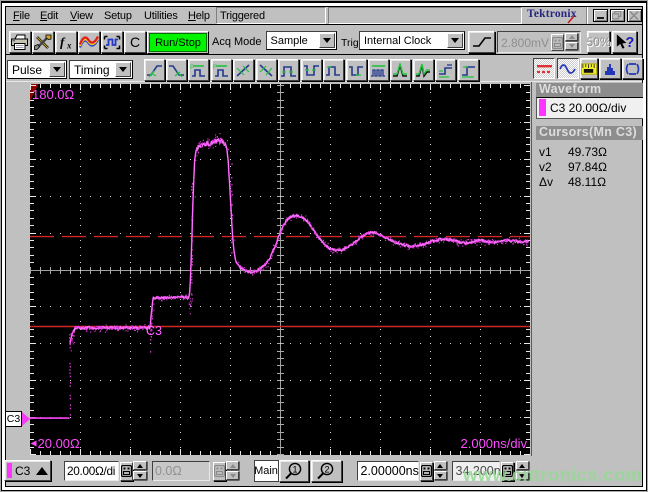 The width and height of the screenshot is (648, 492). Describe the element at coordinates (326, 469) in the screenshot. I see `svg-text: 2` at that location.